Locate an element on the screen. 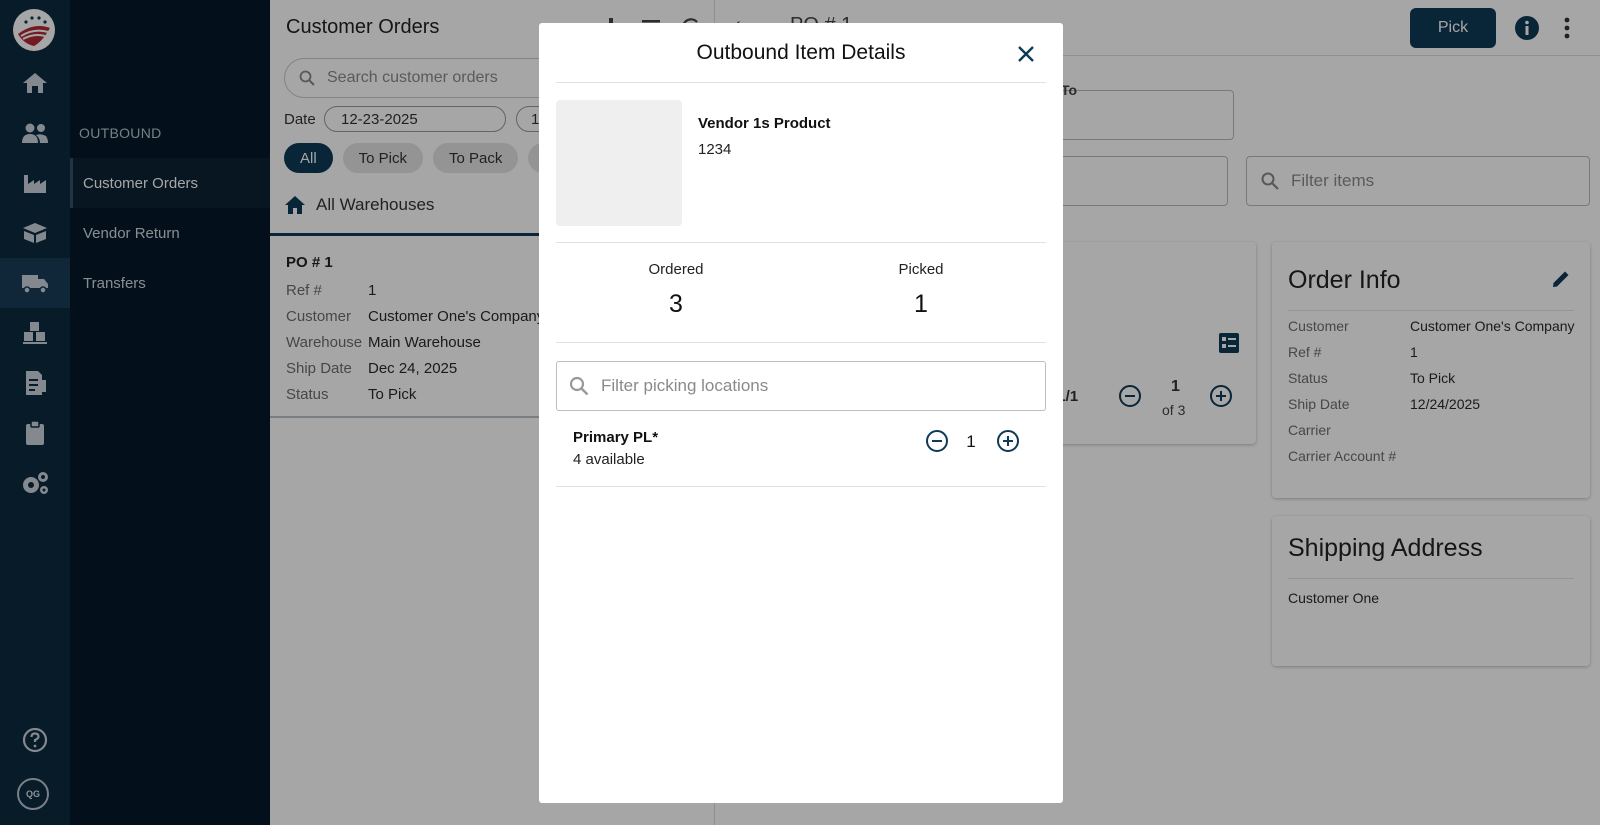  product-sku: 1234 is located at coordinates (715, 149).